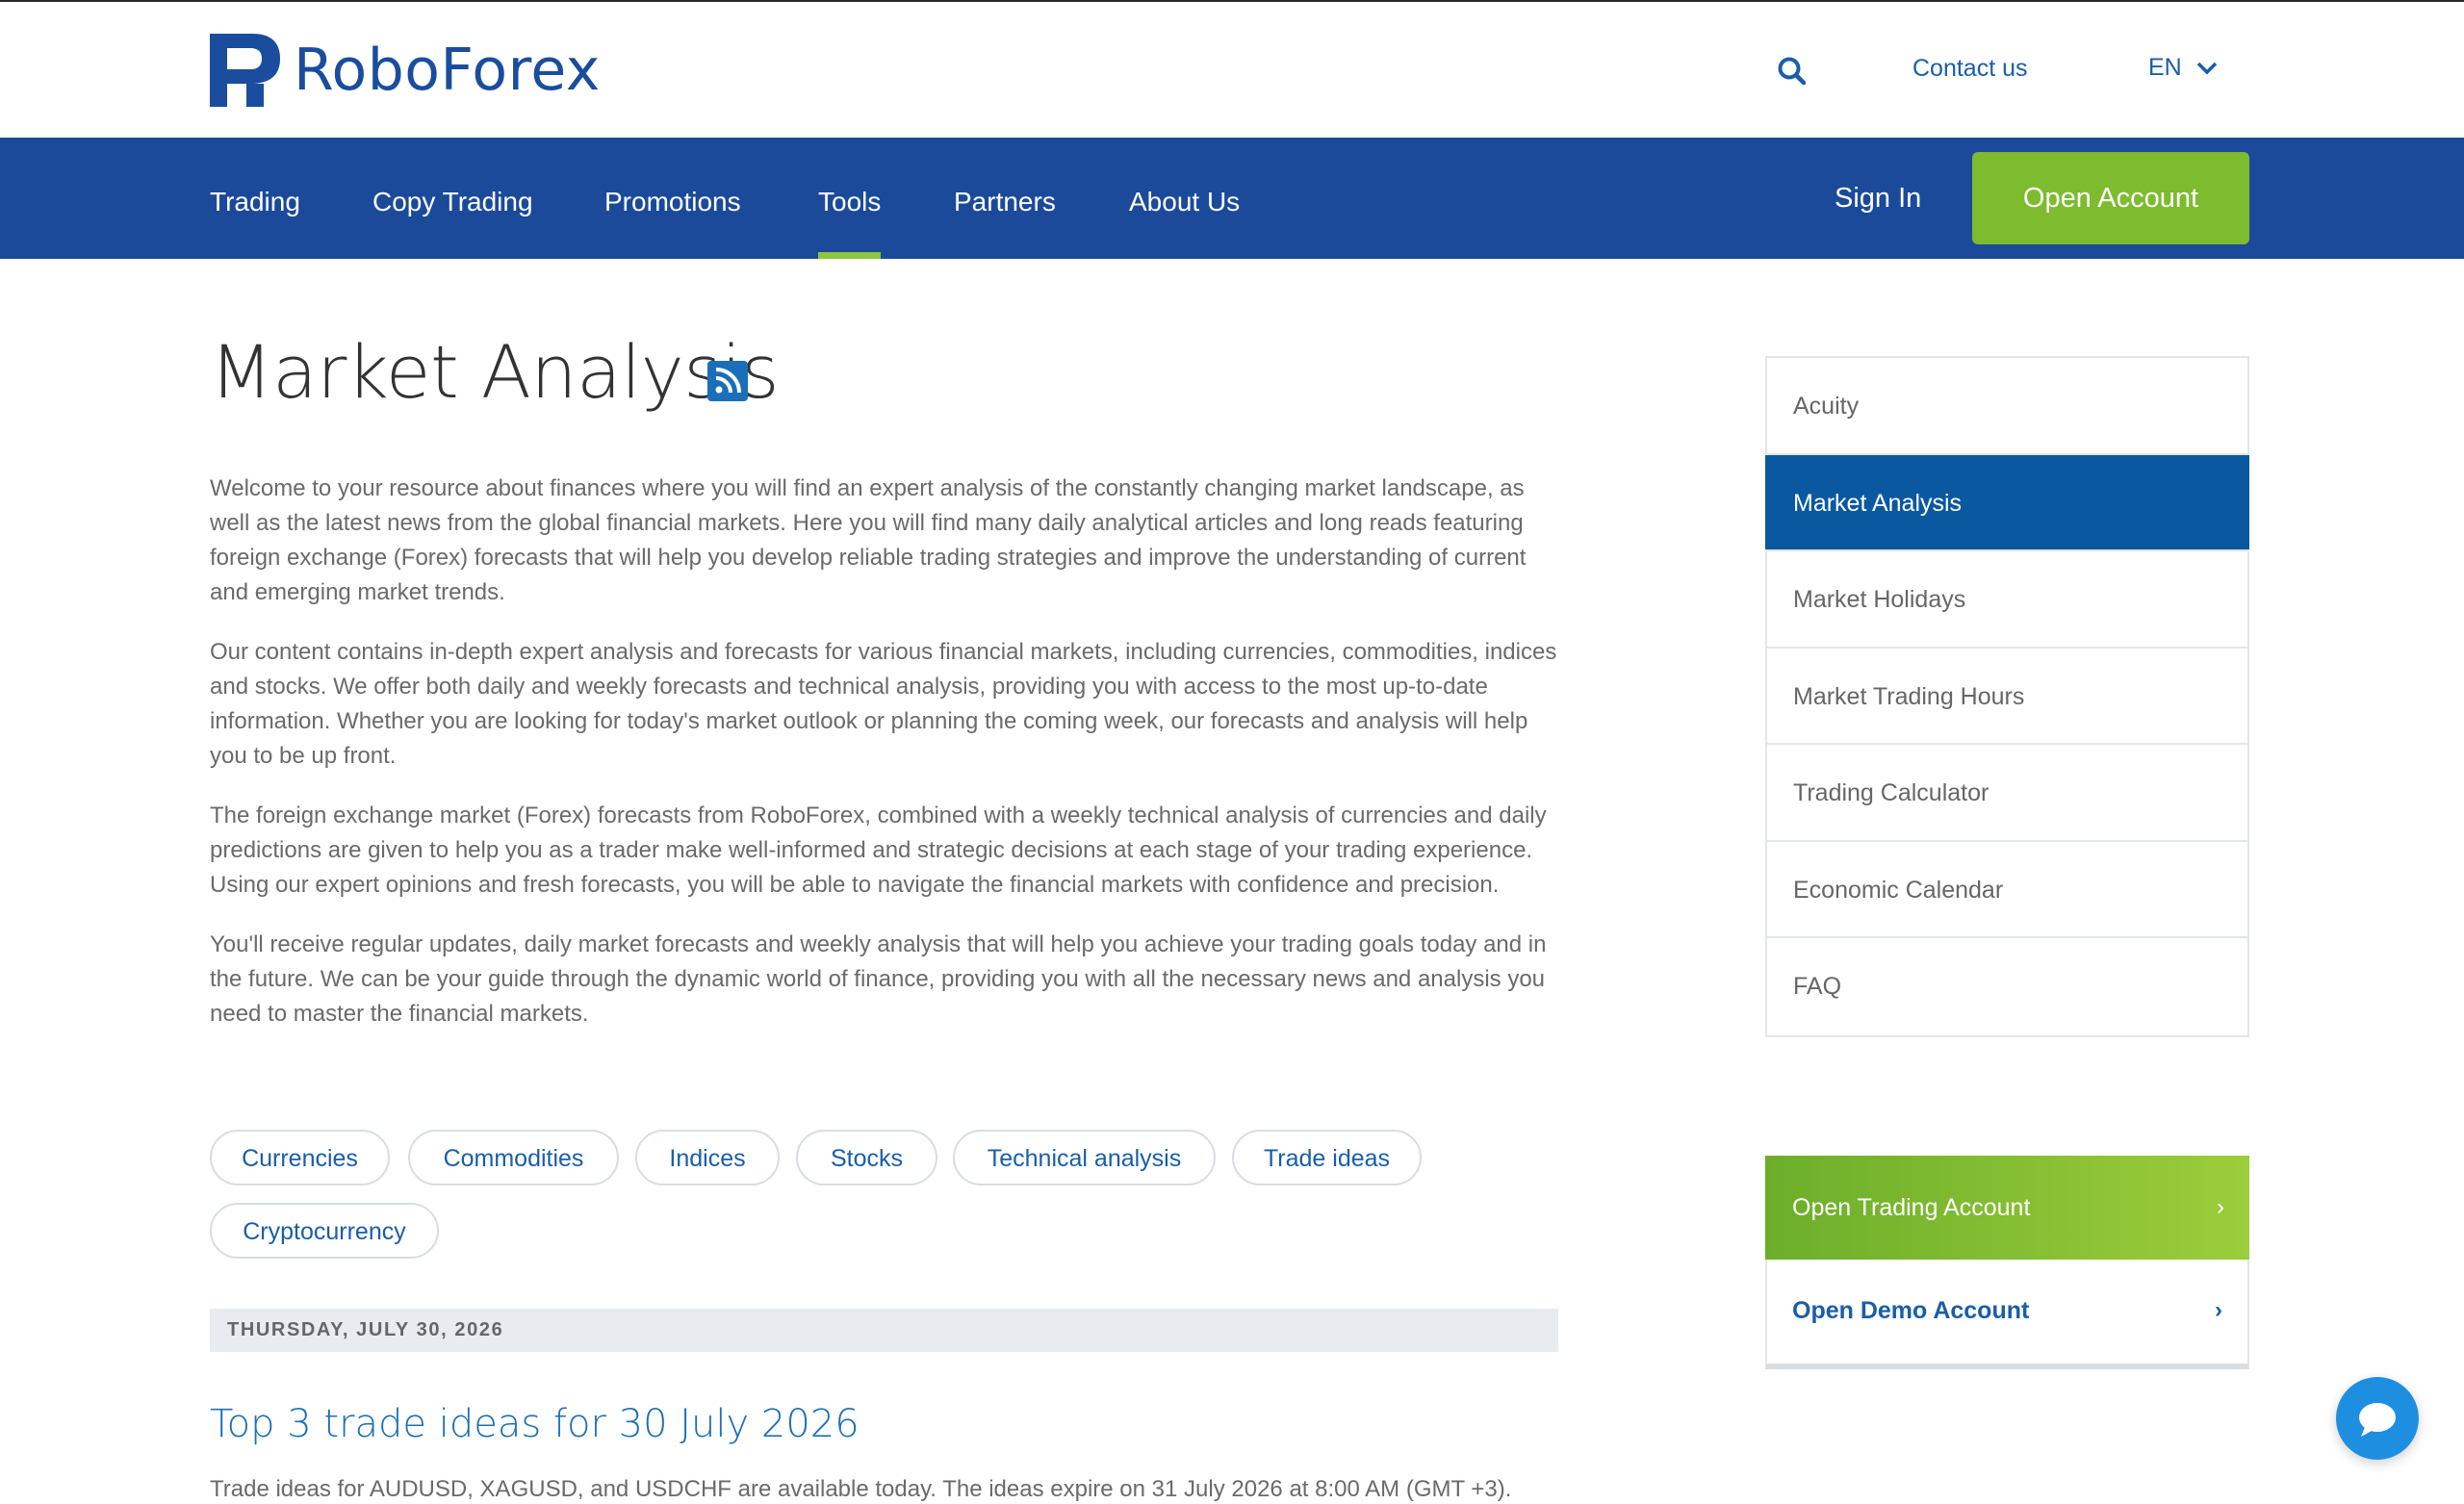 This screenshot has width=2464, height=1504. Describe the element at coordinates (2007, 406) in the screenshot. I see `sidebar-item-acuity: Acuity` at that location.